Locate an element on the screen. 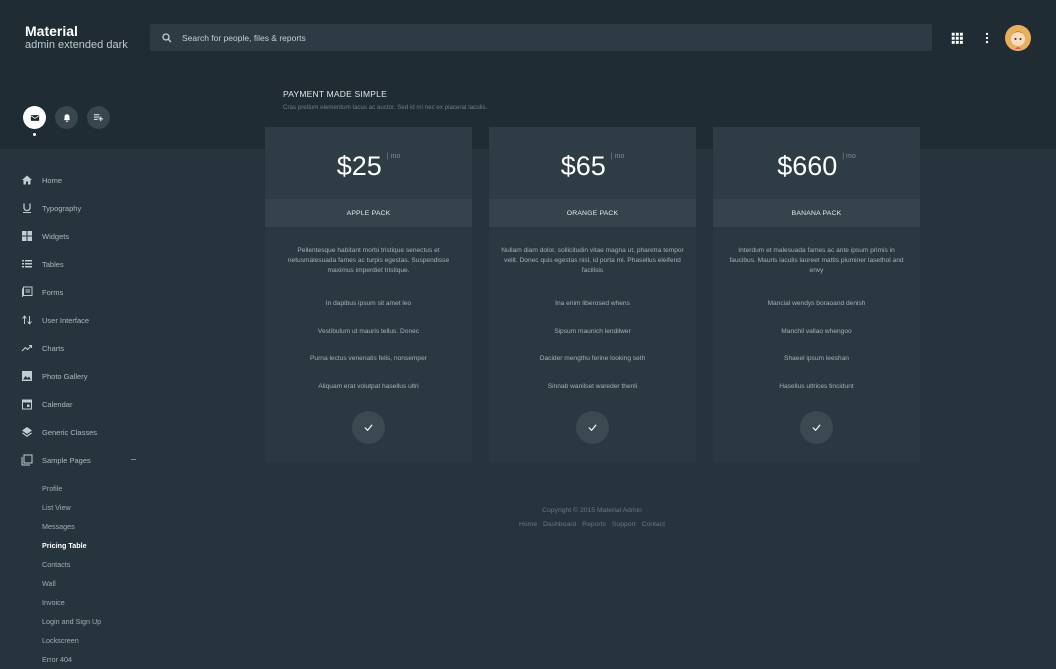 This screenshot has height=669, width=1056. sidebar-item-label: Forms is located at coordinates (53, 292).